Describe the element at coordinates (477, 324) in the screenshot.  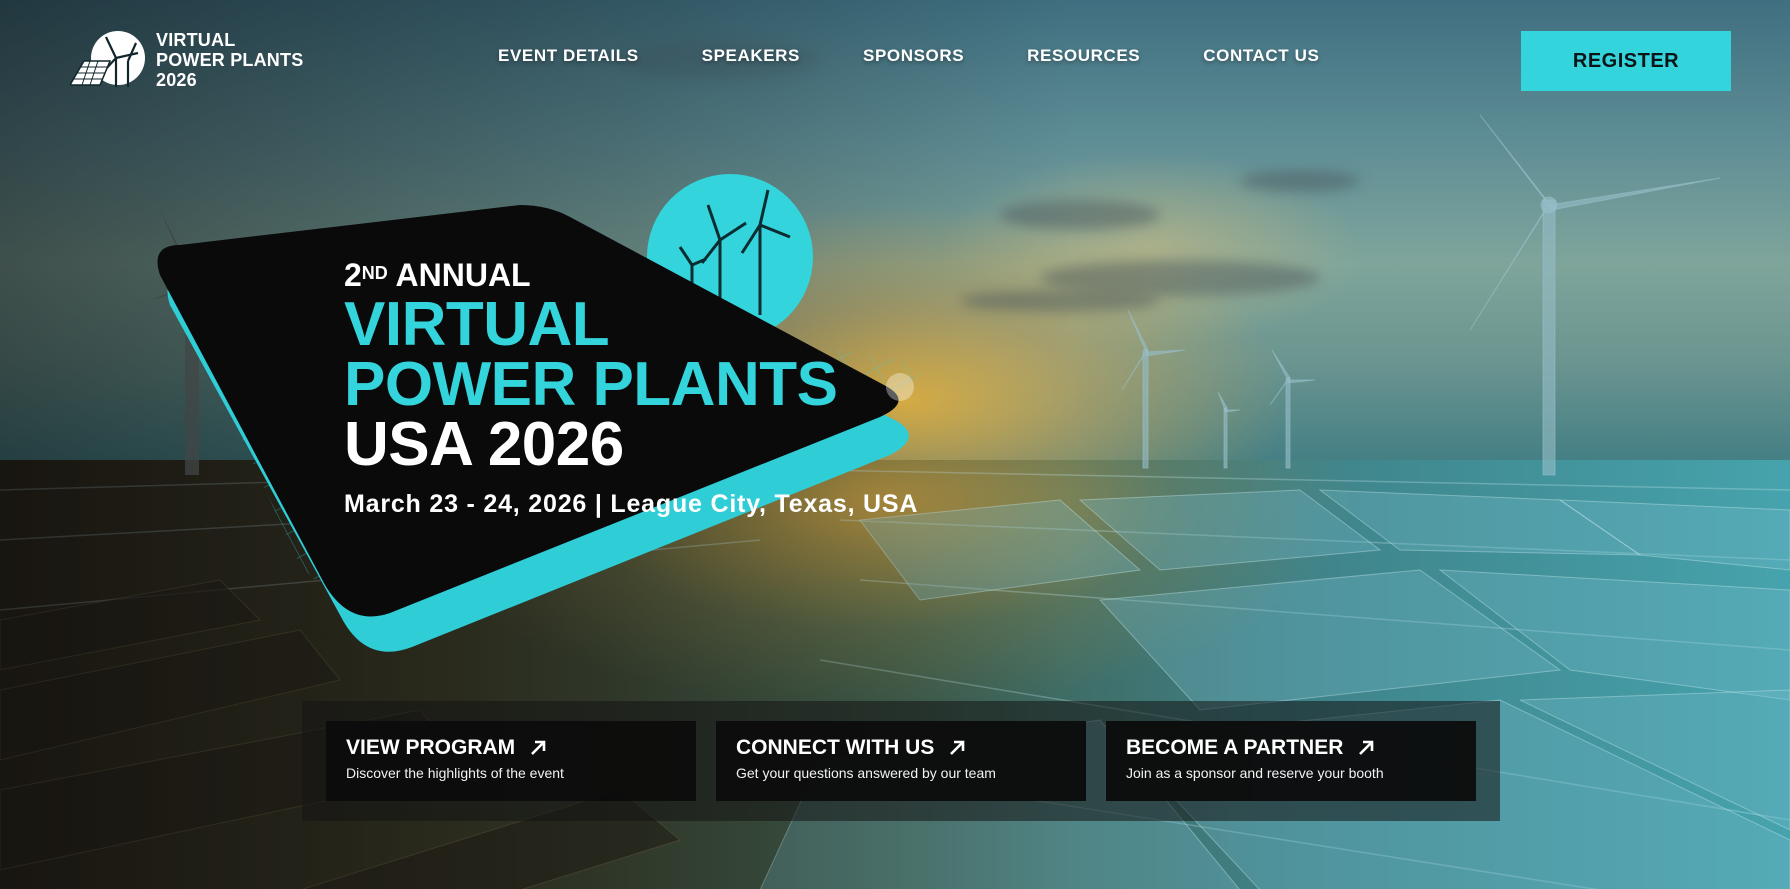
I see `event-title-line1: VIRTUAL` at that location.